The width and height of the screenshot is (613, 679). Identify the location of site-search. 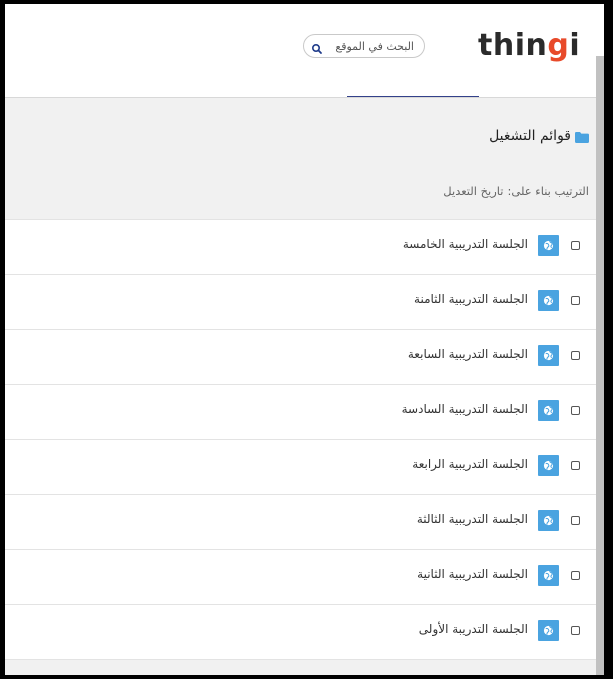
(364, 46).